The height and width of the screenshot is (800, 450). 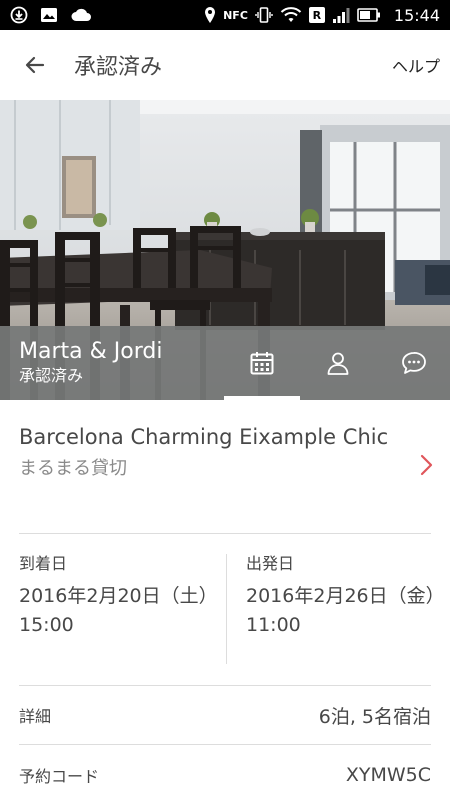 I want to click on checkin-date: 2016年2月20日（土）, so click(x=118, y=596).